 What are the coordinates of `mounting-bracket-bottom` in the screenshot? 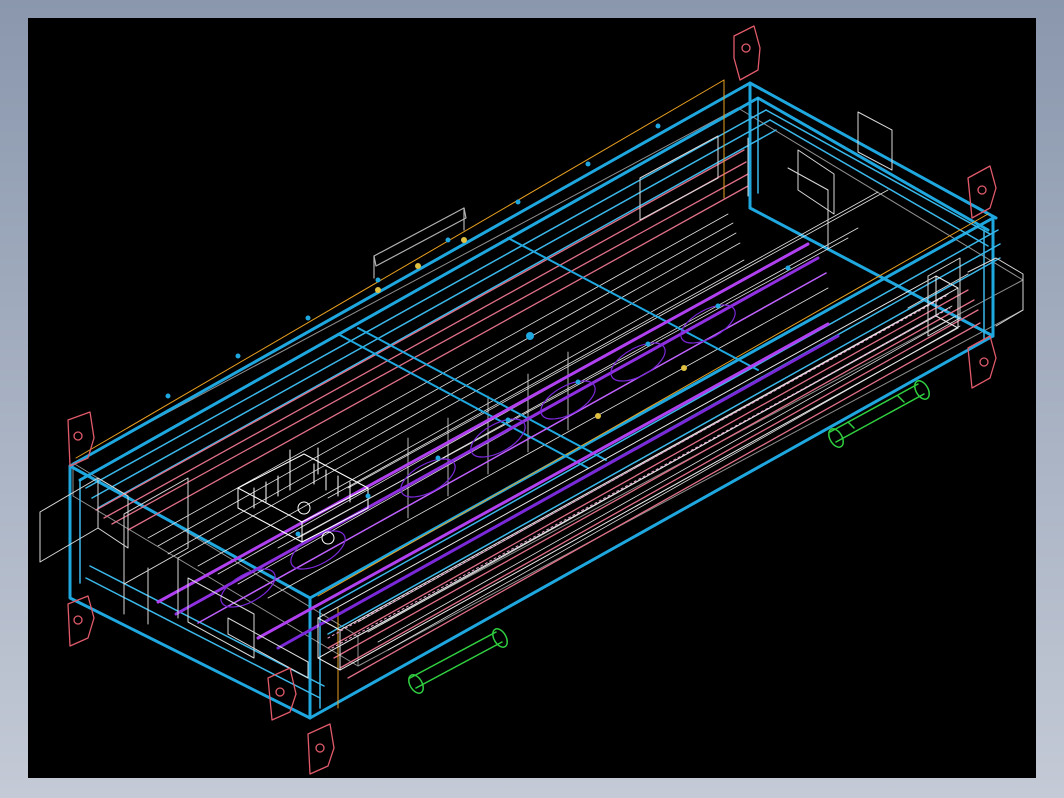 It's located at (301, 721).